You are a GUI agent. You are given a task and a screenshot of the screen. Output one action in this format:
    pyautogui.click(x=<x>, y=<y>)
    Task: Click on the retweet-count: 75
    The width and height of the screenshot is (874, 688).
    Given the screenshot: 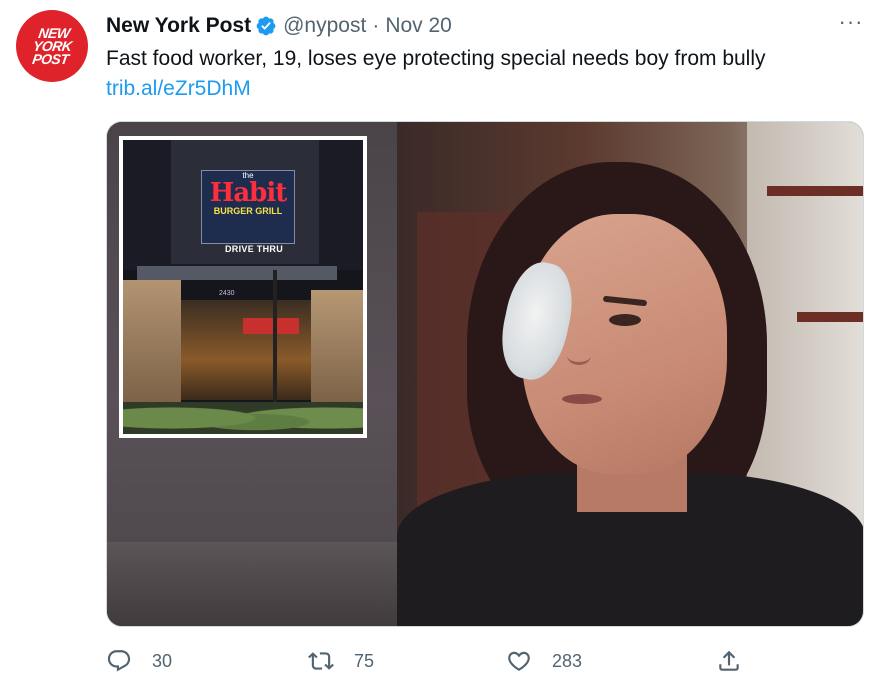 What is the action you would take?
    pyautogui.click(x=364, y=660)
    